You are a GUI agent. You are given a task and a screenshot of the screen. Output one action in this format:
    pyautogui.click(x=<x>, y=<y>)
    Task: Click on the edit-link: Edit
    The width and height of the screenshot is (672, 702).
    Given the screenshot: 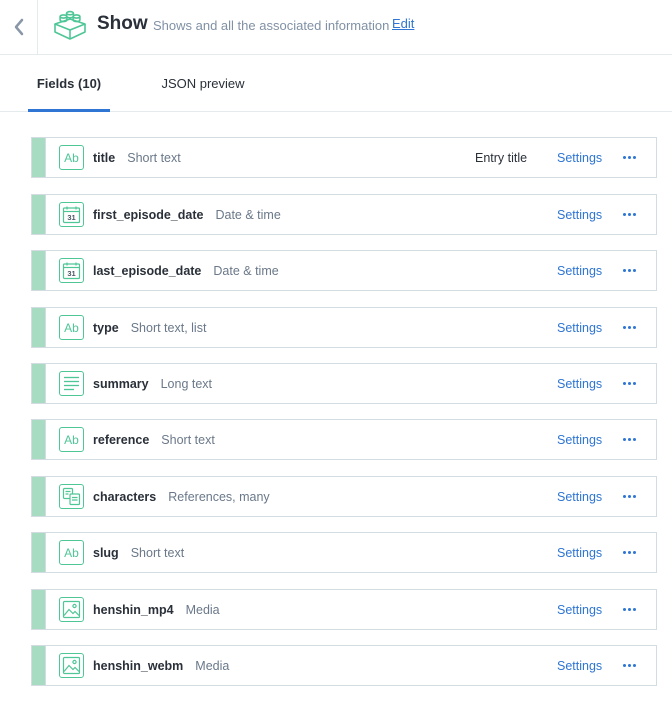 What is the action you would take?
    pyautogui.click(x=403, y=23)
    